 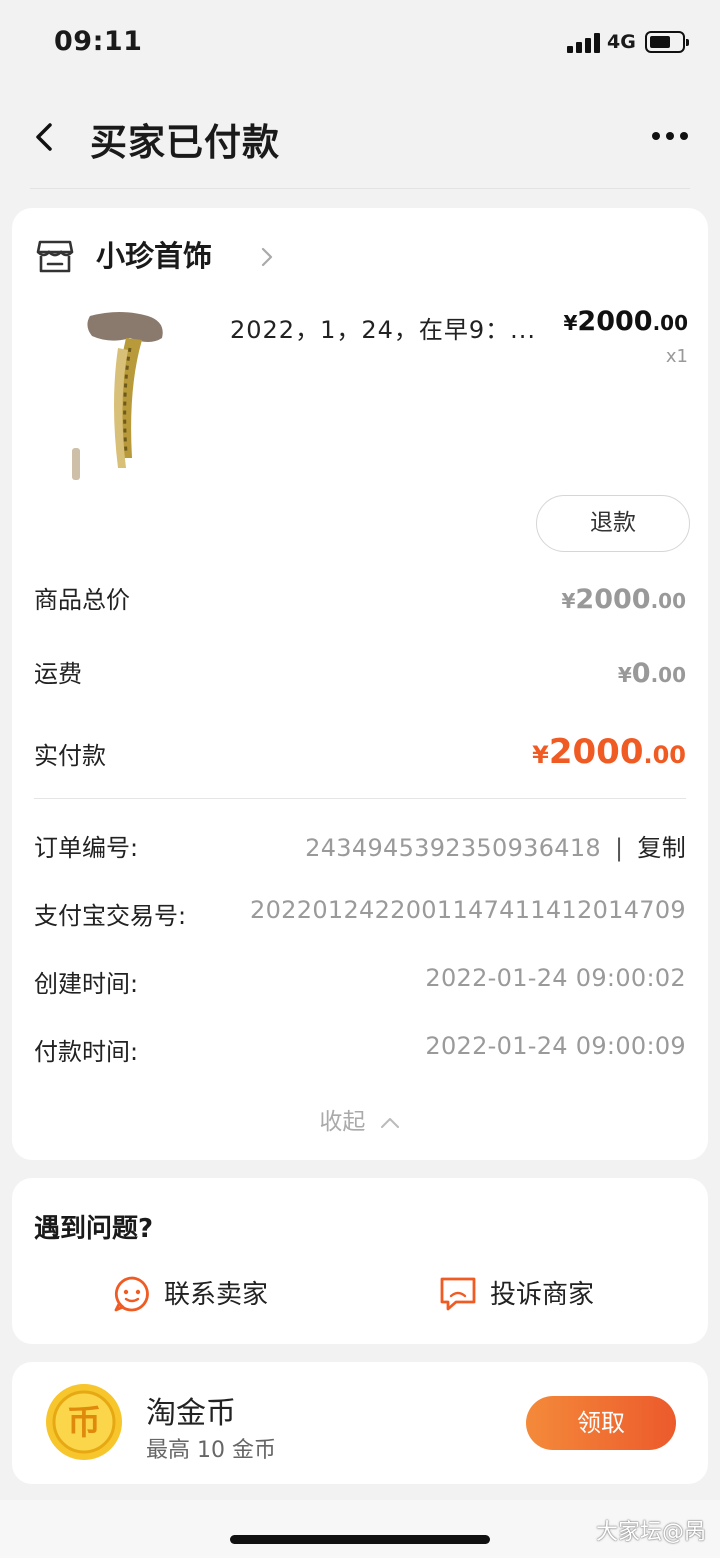 What do you see at coordinates (45, 137) in the screenshot?
I see `back-icon` at bounding box center [45, 137].